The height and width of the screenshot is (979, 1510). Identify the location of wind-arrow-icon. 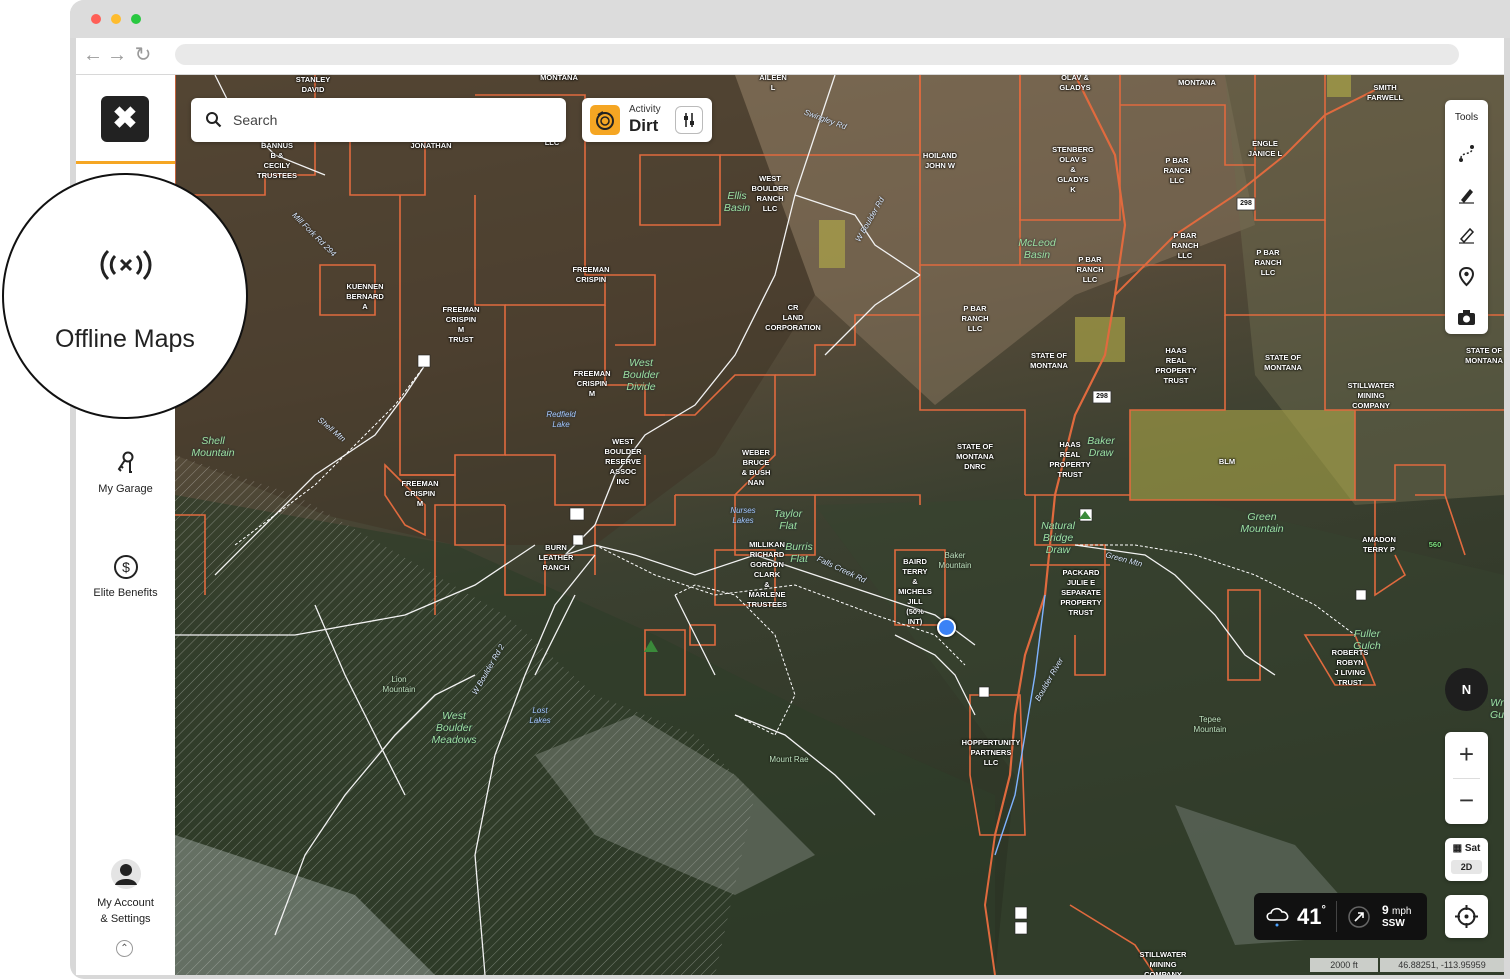
(1359, 917).